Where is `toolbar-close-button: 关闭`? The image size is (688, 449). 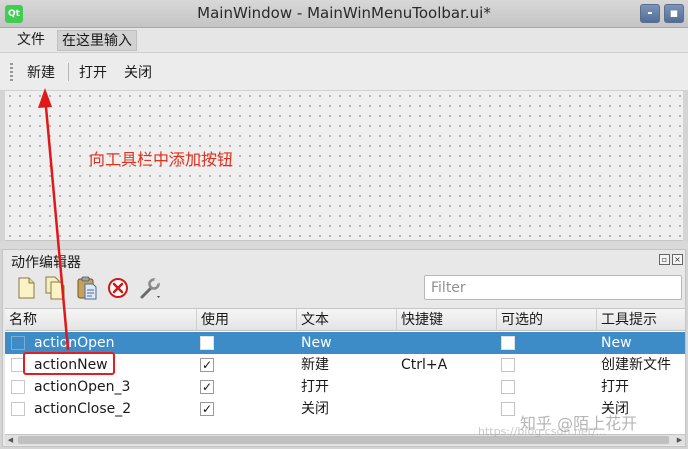 toolbar-close-button: 关闭 is located at coordinates (138, 73).